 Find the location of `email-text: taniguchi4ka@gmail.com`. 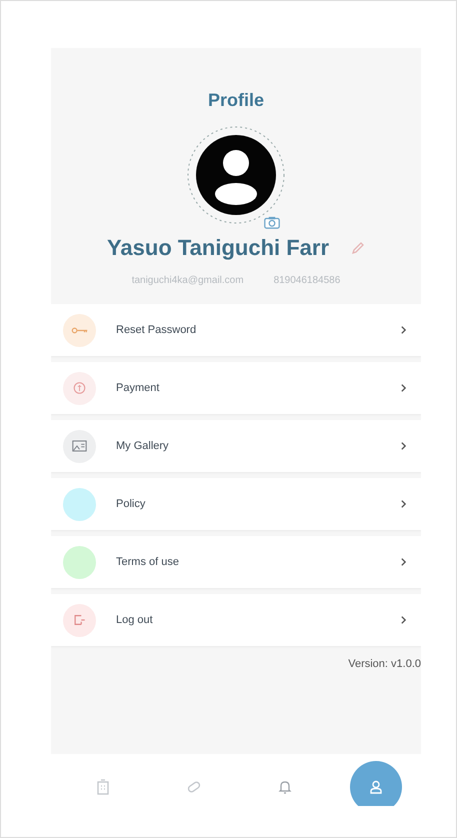

email-text: taniguchi4ka@gmail.com is located at coordinates (188, 280).